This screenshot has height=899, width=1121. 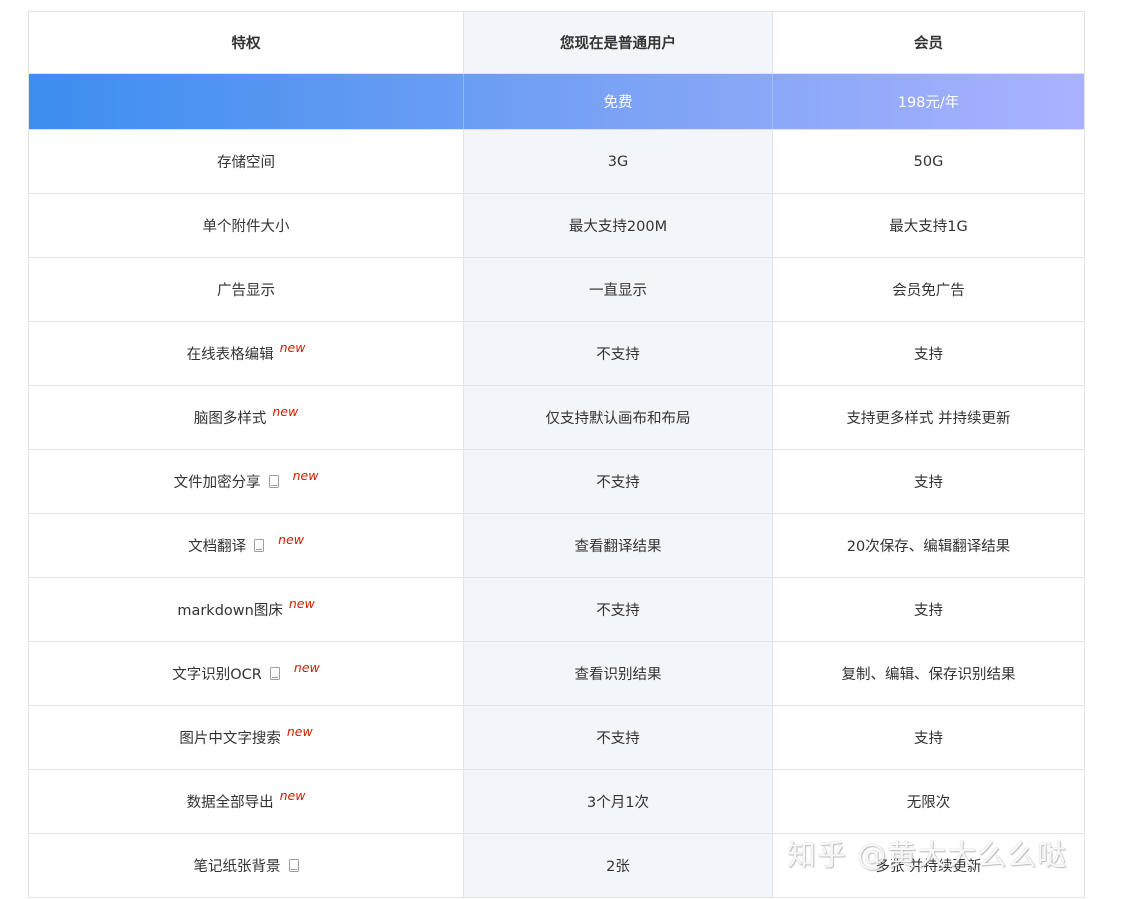 I want to click on feature-name: 在线表格编辑, so click(x=230, y=355).